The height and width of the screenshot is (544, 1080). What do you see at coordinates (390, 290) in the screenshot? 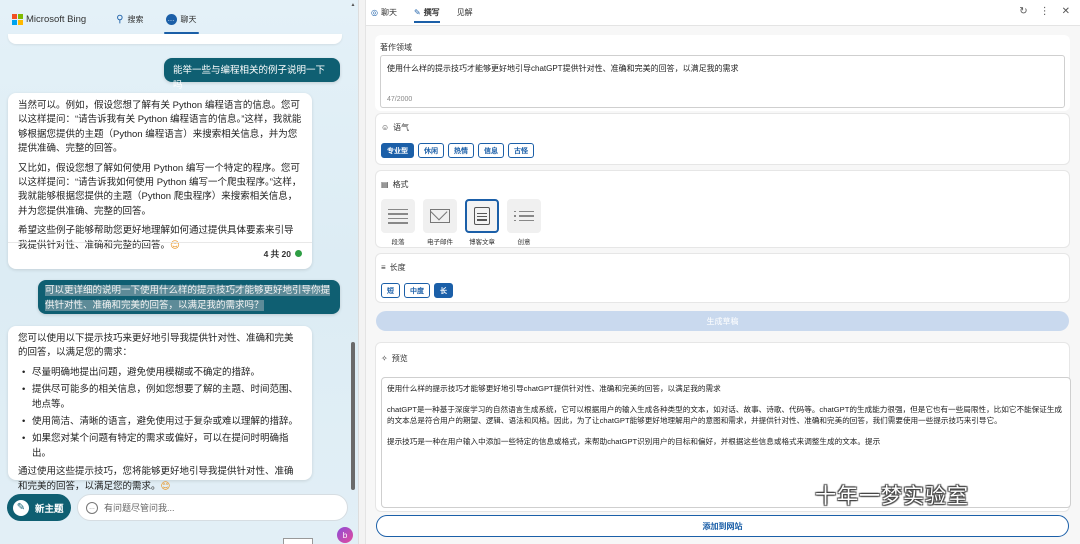
I see `length-option: 短` at bounding box center [390, 290].